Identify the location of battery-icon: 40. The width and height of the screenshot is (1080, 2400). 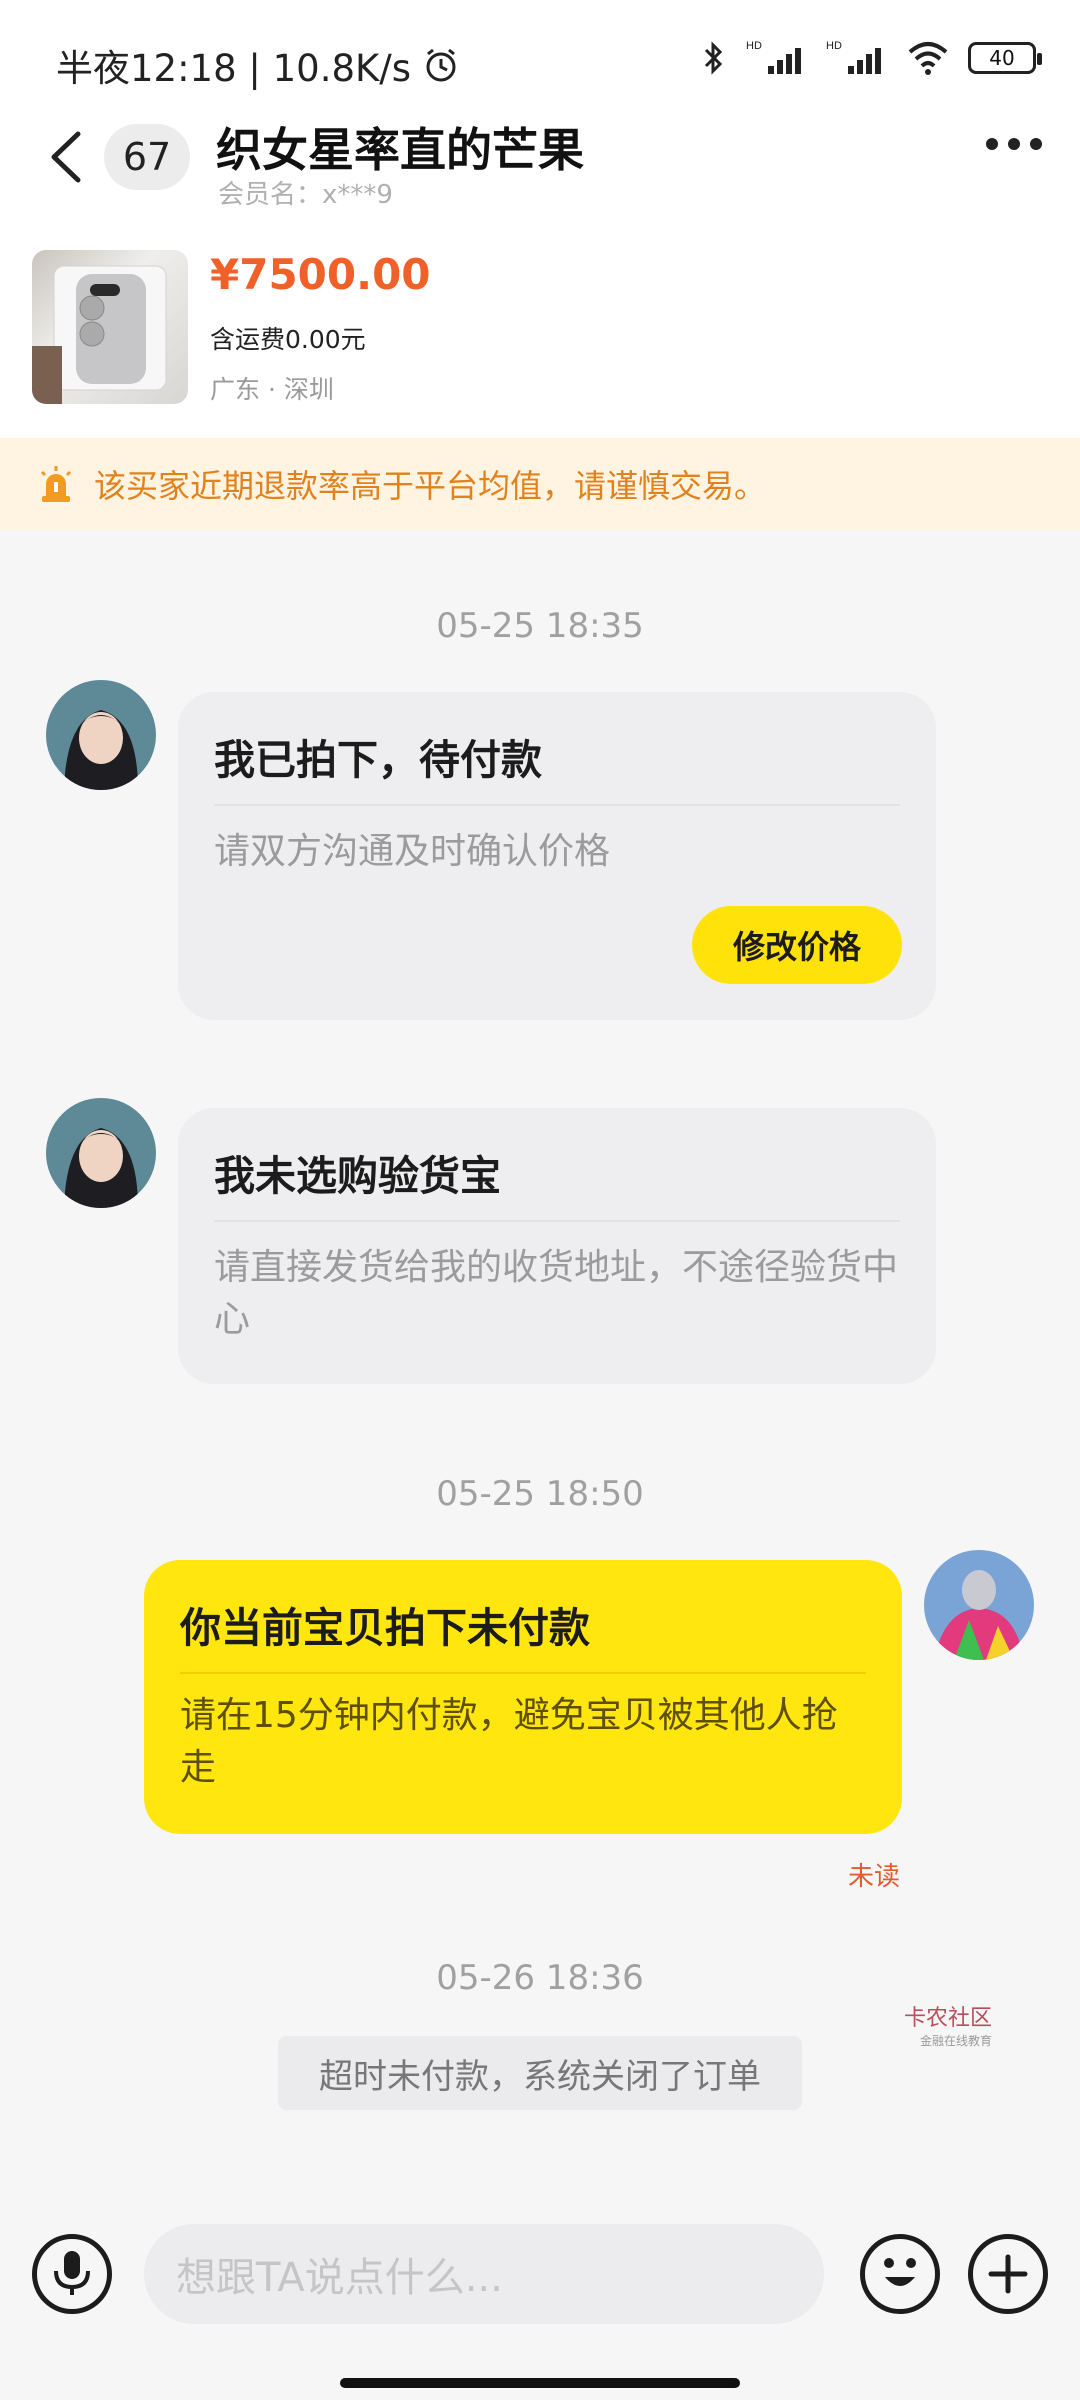
(1005, 58).